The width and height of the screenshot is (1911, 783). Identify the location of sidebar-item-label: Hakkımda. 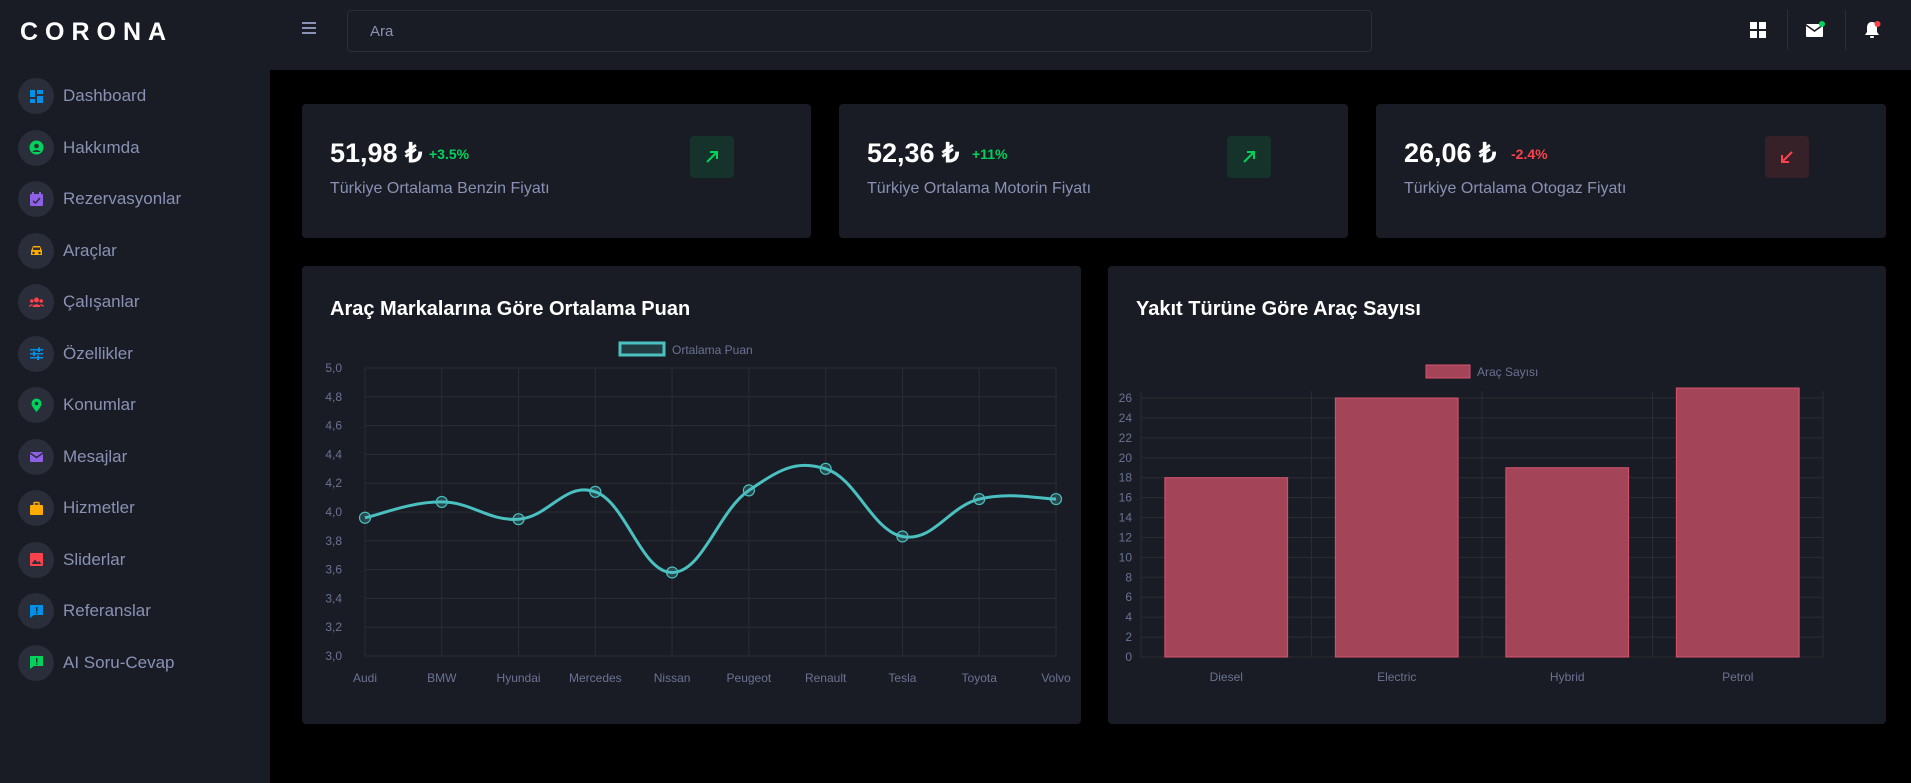
(101, 147).